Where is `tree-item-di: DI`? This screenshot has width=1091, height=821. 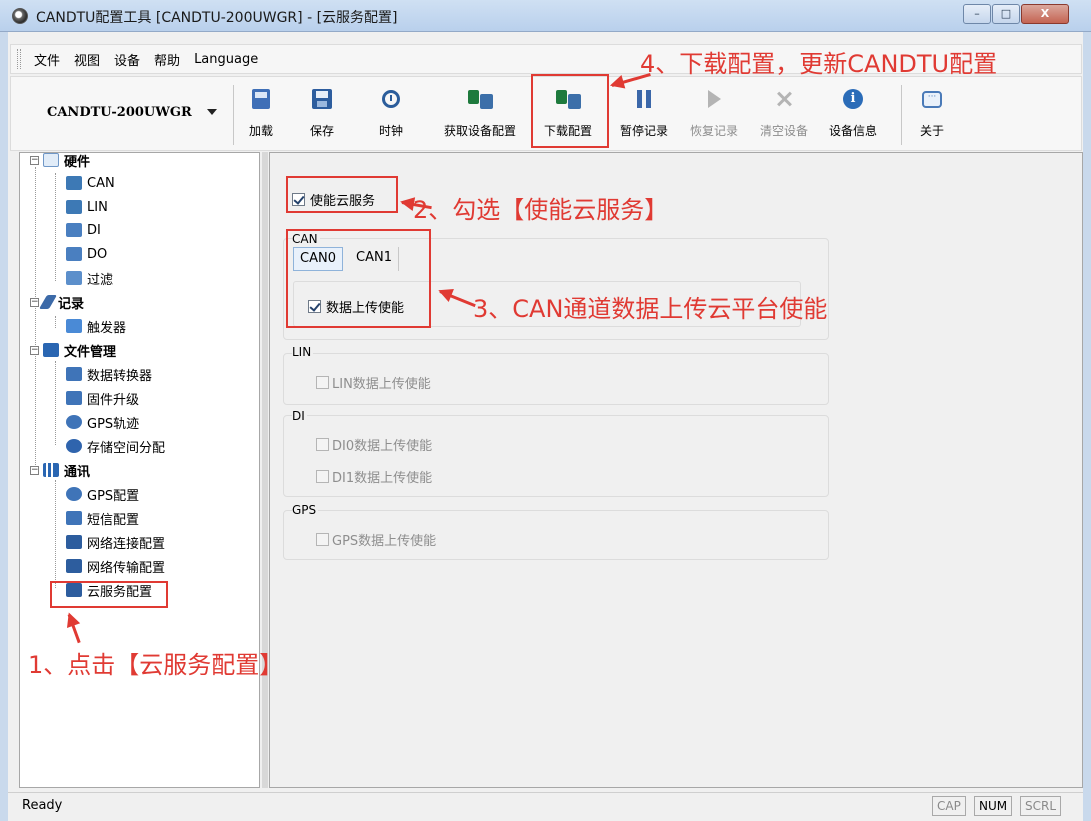 tree-item-di: DI is located at coordinates (83, 230).